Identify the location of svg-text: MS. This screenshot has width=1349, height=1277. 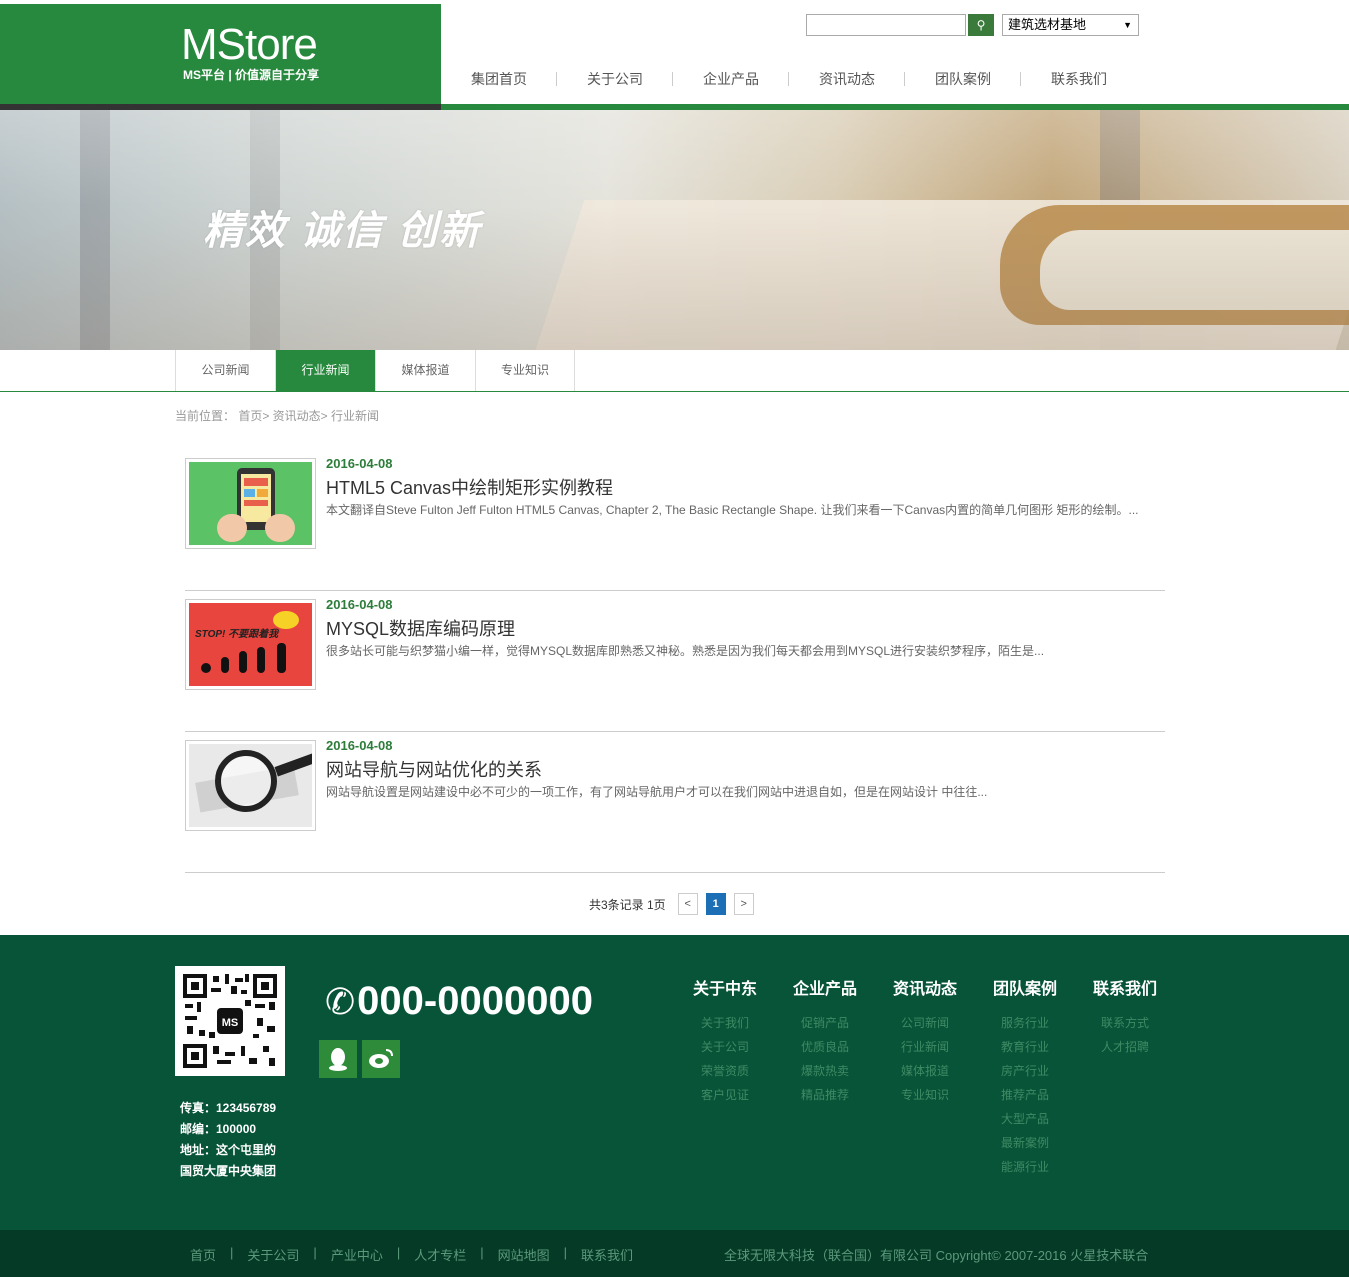
(230, 1023).